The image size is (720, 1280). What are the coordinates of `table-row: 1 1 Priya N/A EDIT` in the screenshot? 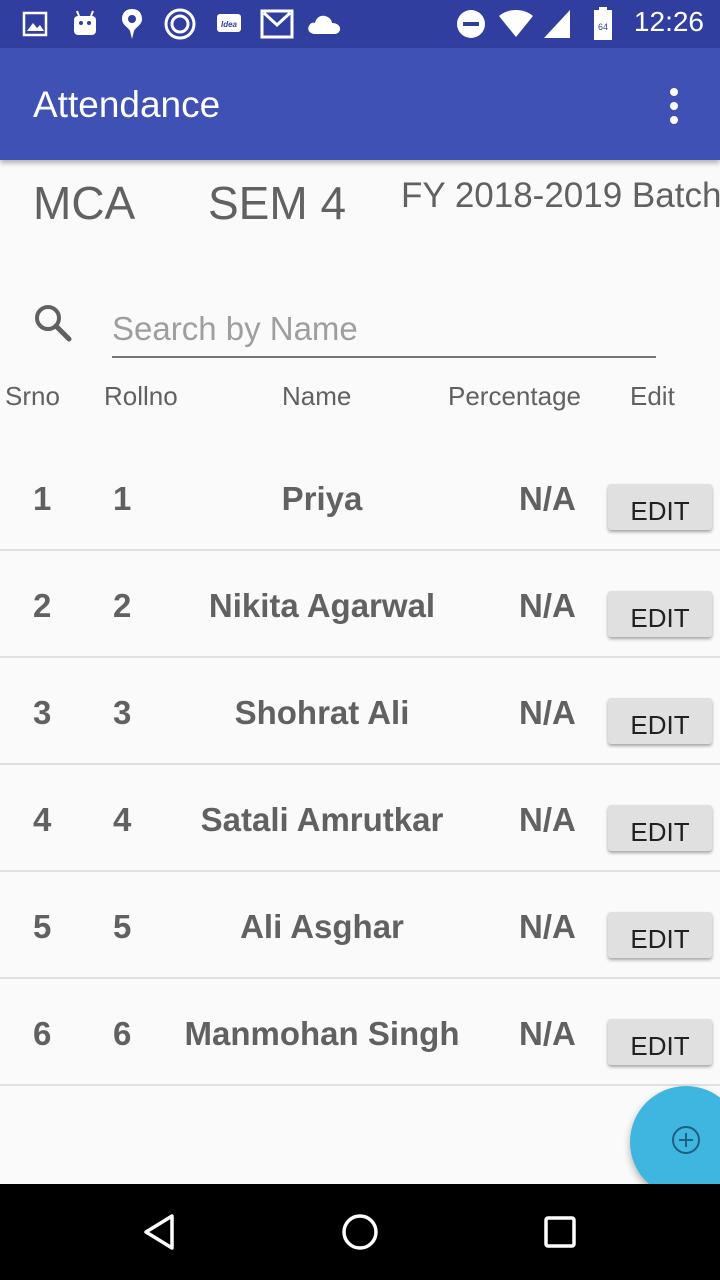 It's located at (360, 497).